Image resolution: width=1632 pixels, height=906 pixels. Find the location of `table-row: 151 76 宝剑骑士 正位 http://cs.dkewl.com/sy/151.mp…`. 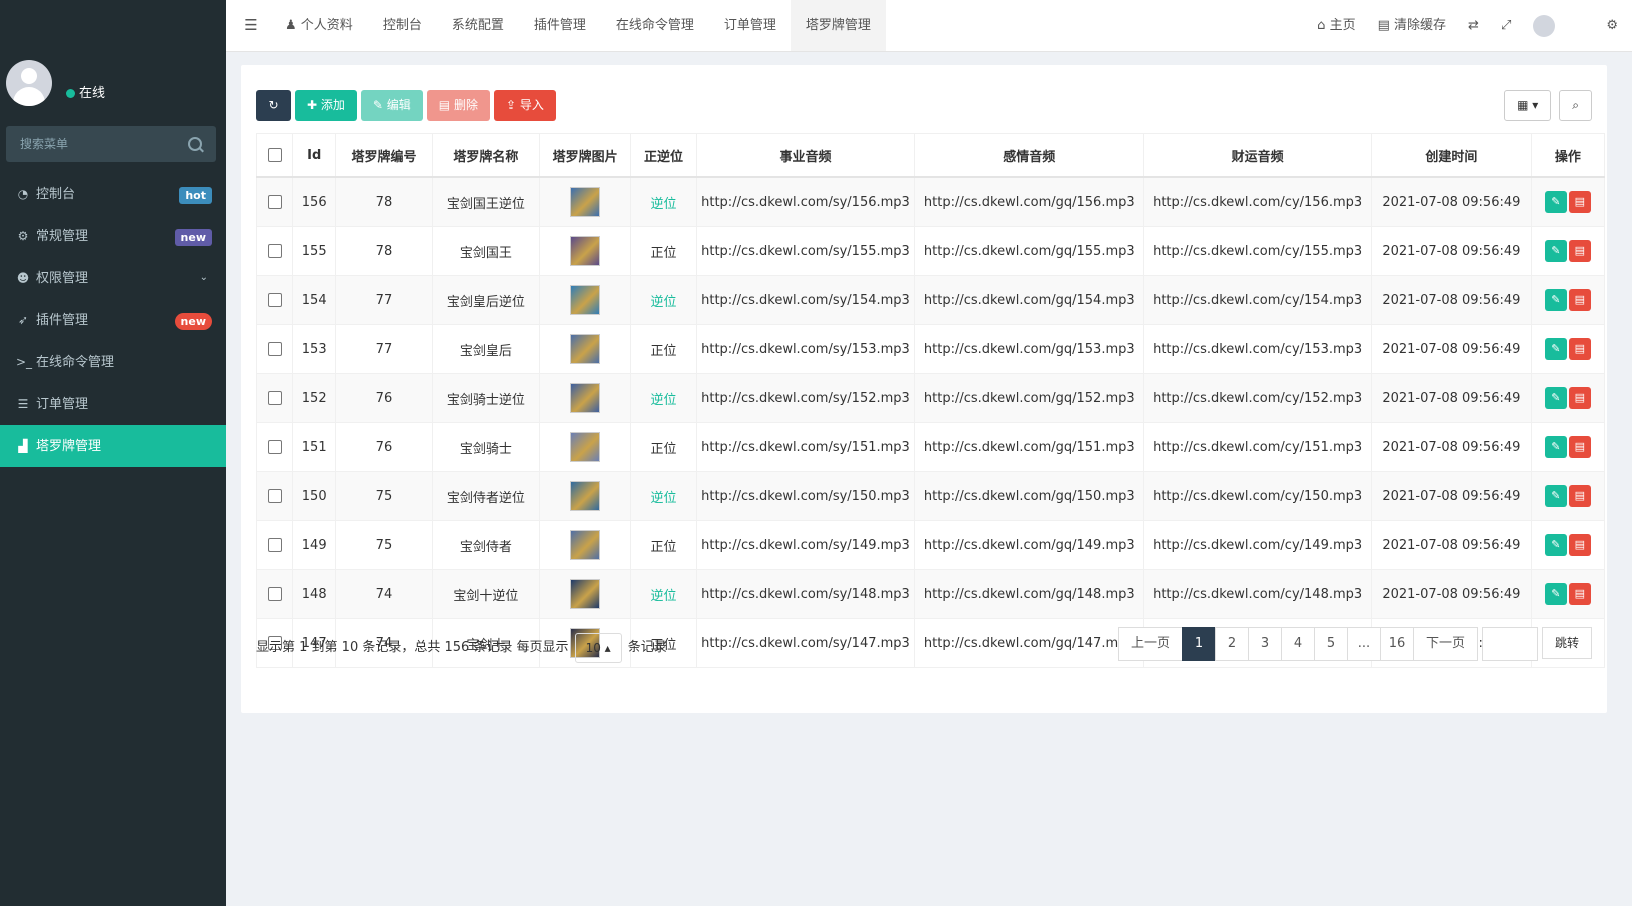

table-row: 151 76 宝剑骑士 正位 http://cs.dkewl.com/sy/151.mp… is located at coordinates (930, 447).